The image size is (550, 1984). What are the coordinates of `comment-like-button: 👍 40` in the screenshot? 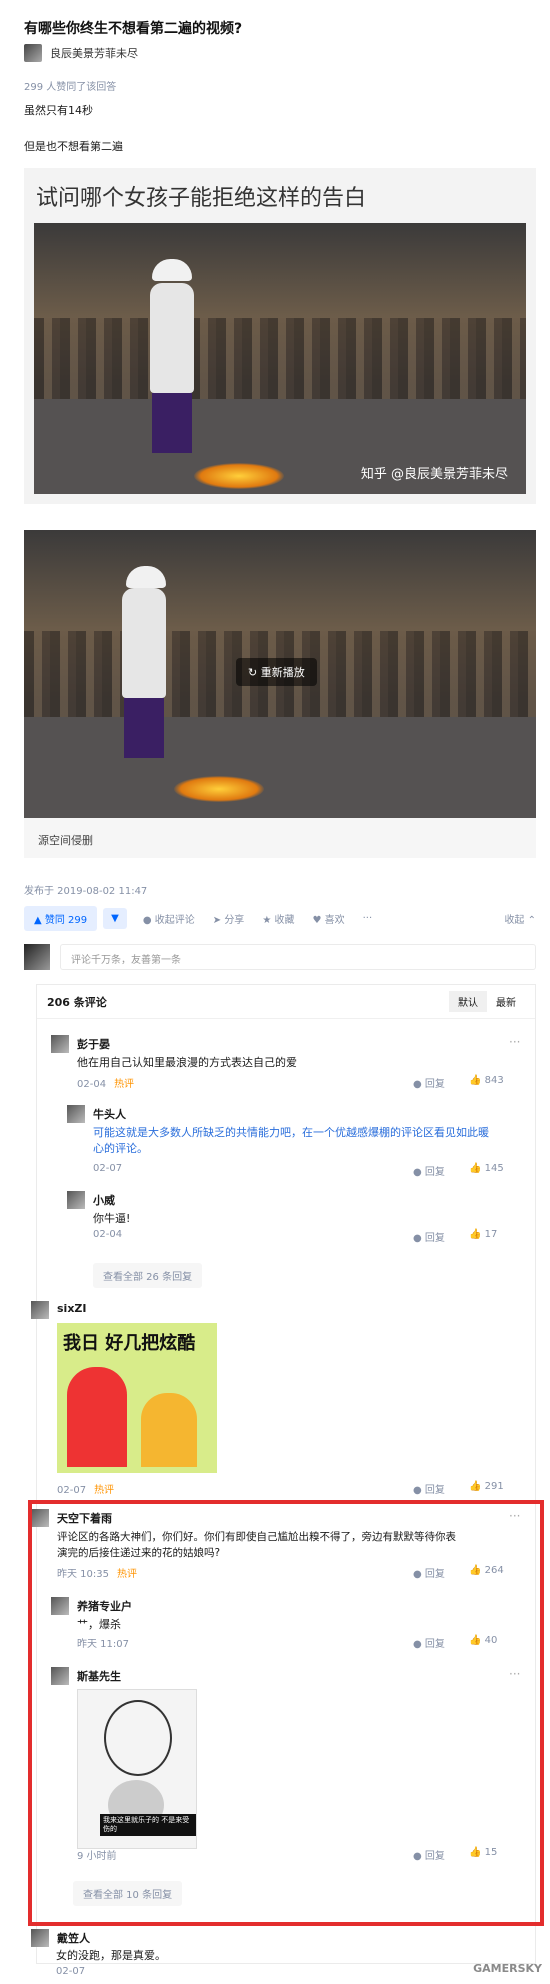 It's located at (483, 1640).